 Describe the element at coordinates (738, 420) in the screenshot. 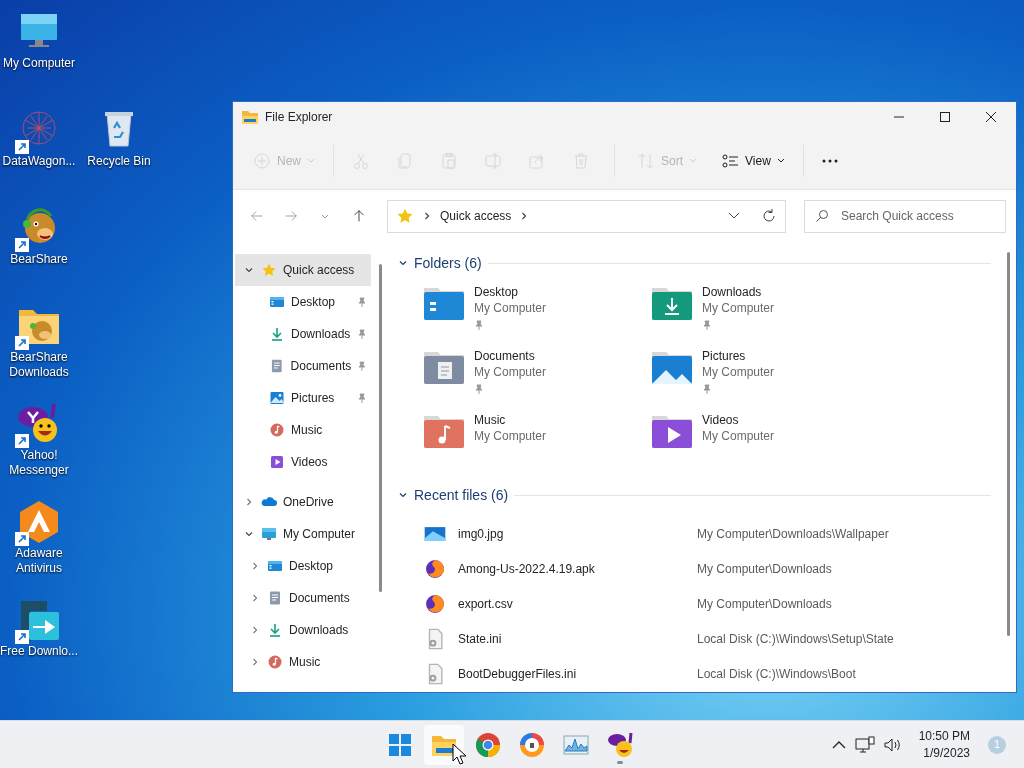

I see `folder-name: Videos` at that location.